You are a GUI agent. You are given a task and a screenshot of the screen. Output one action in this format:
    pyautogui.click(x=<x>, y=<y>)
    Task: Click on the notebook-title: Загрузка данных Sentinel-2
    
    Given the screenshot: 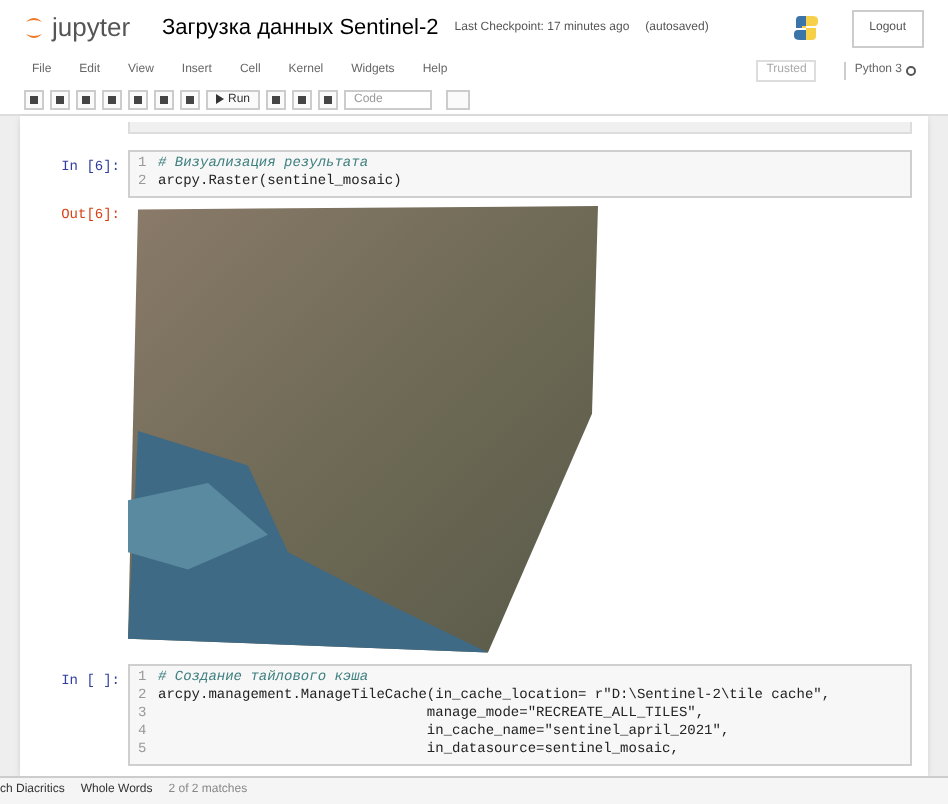 What is the action you would take?
    pyautogui.click(x=300, y=28)
    